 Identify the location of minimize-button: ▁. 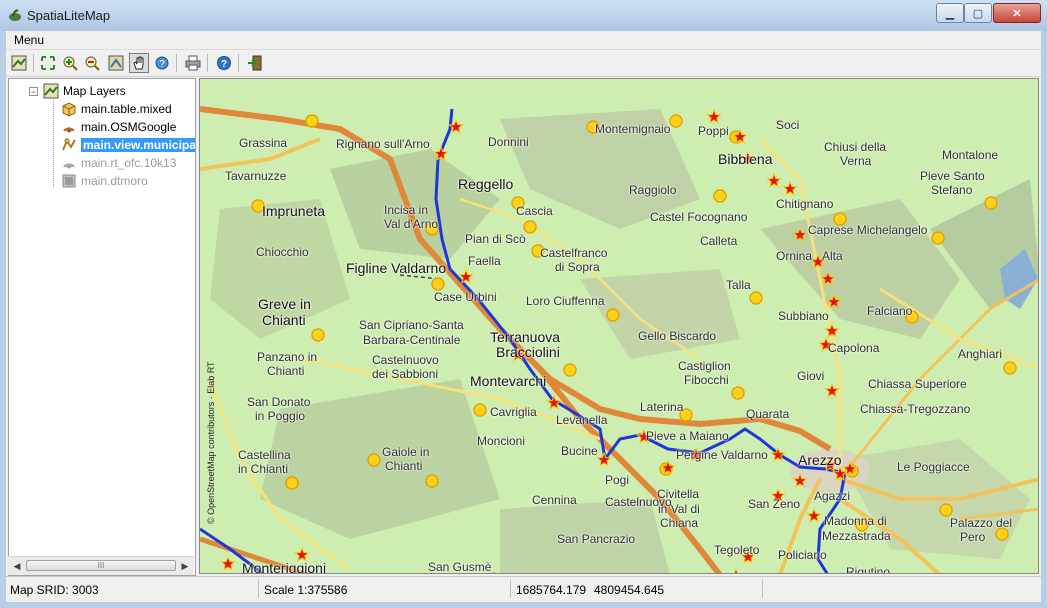
(950, 13).